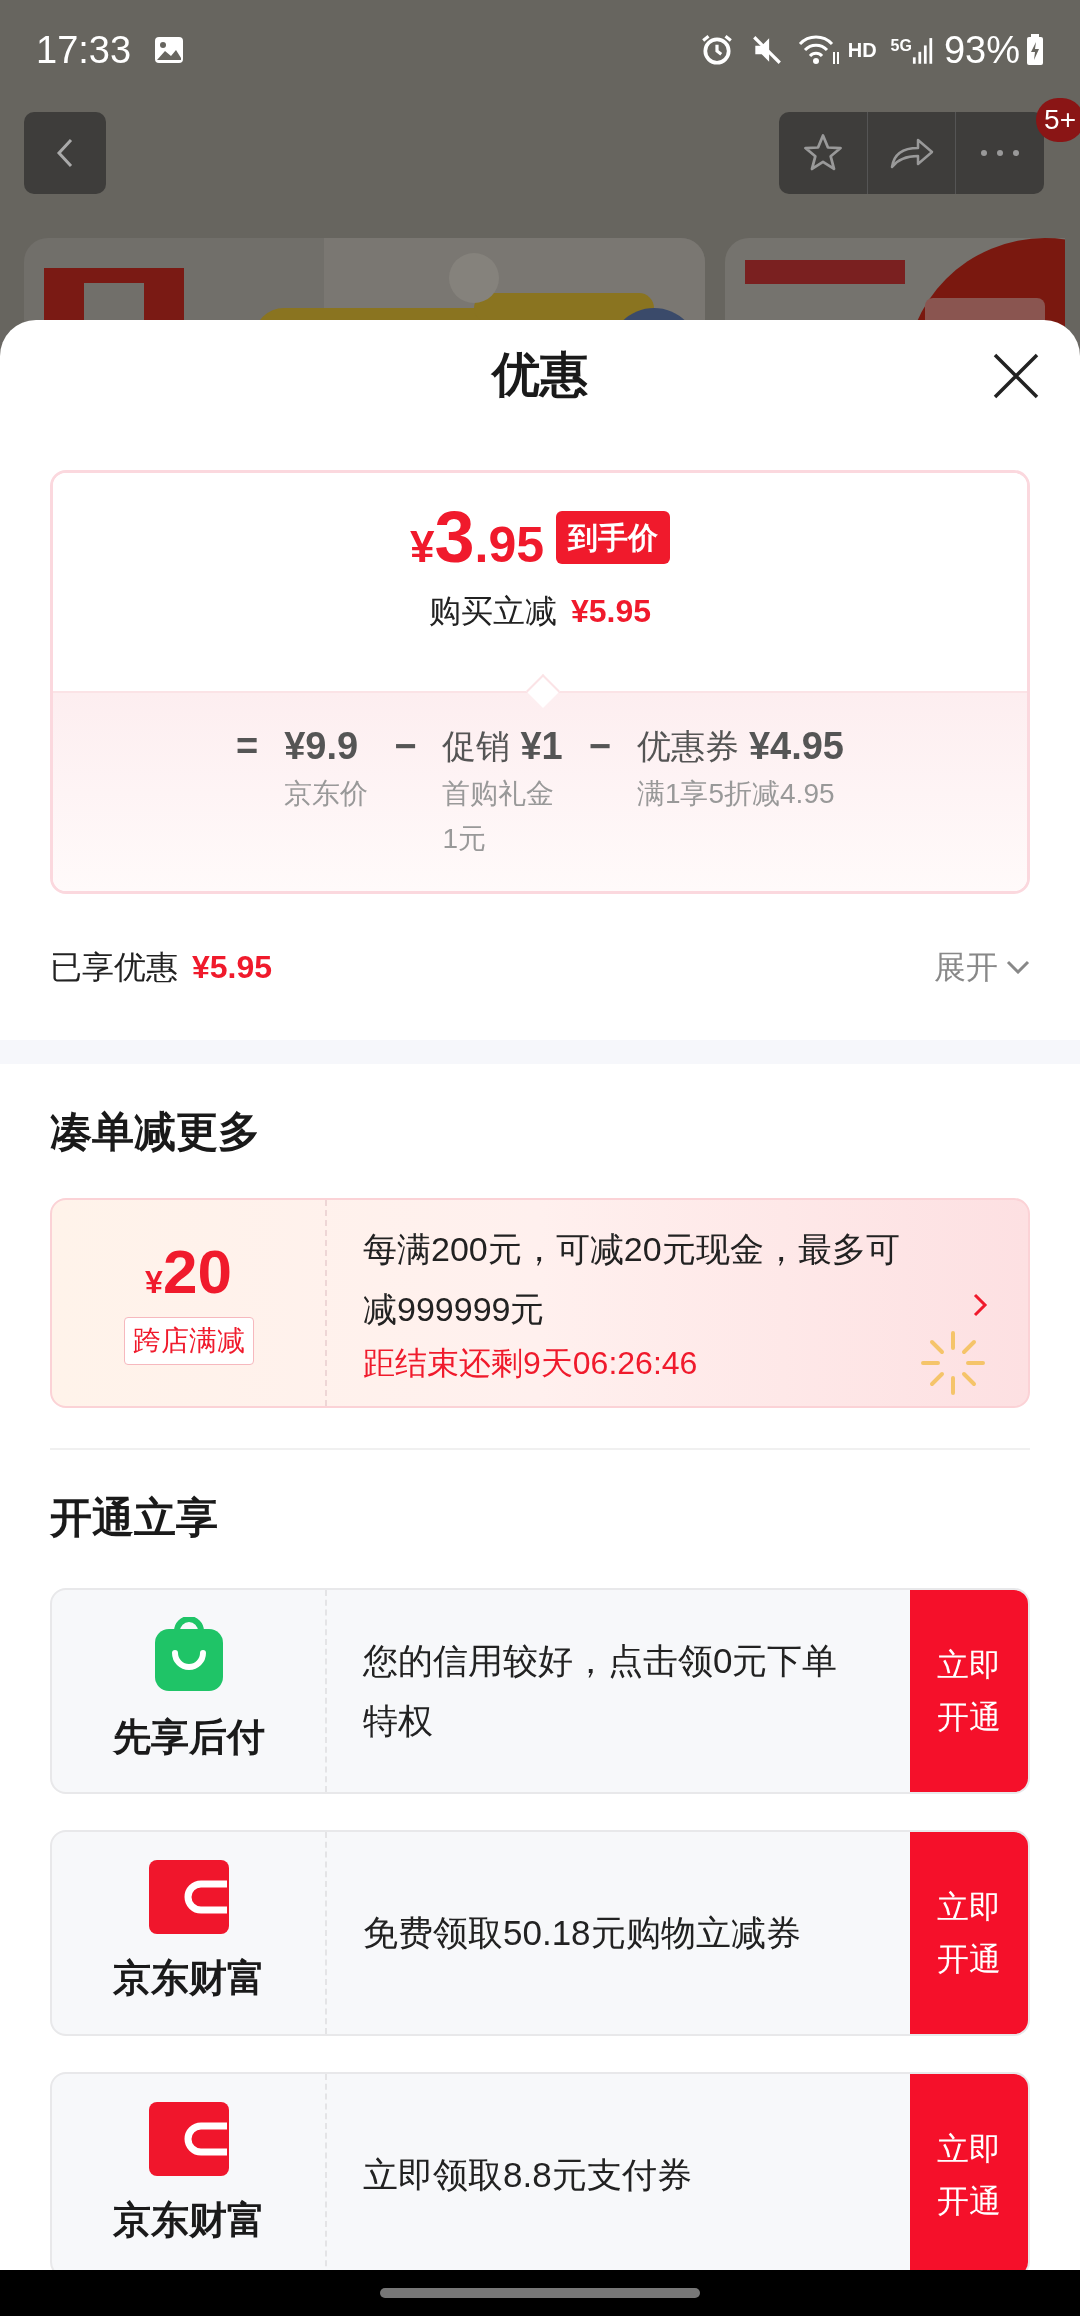 Image resolution: width=1080 pixels, height=2316 pixels. What do you see at coordinates (169, 50) in the screenshot?
I see `image-icon` at bounding box center [169, 50].